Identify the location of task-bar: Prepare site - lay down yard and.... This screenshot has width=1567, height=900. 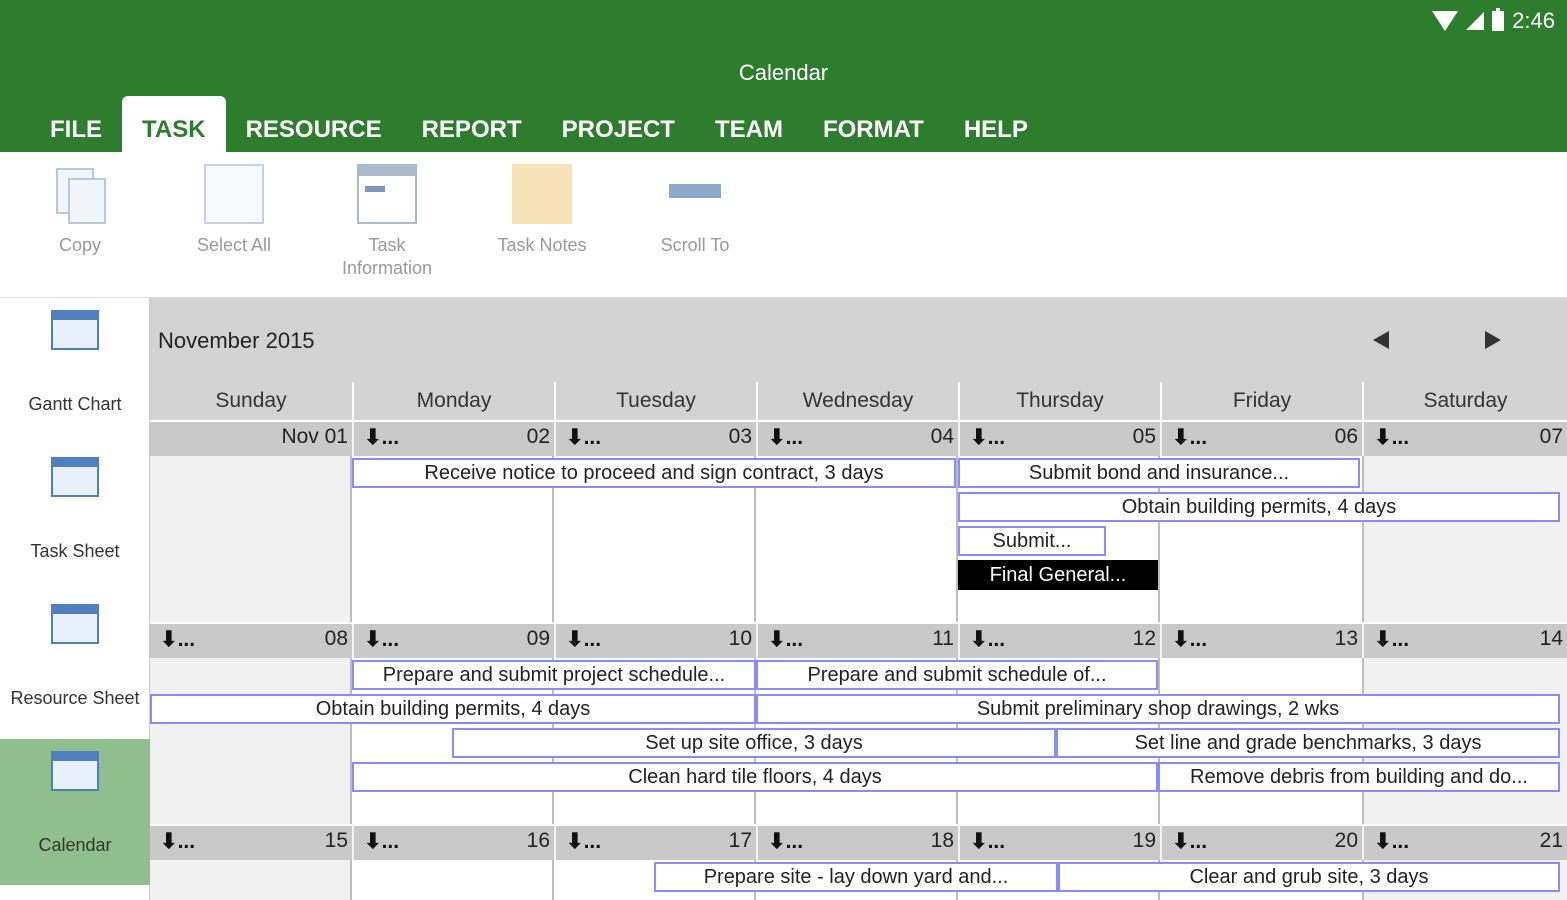
(856, 877).